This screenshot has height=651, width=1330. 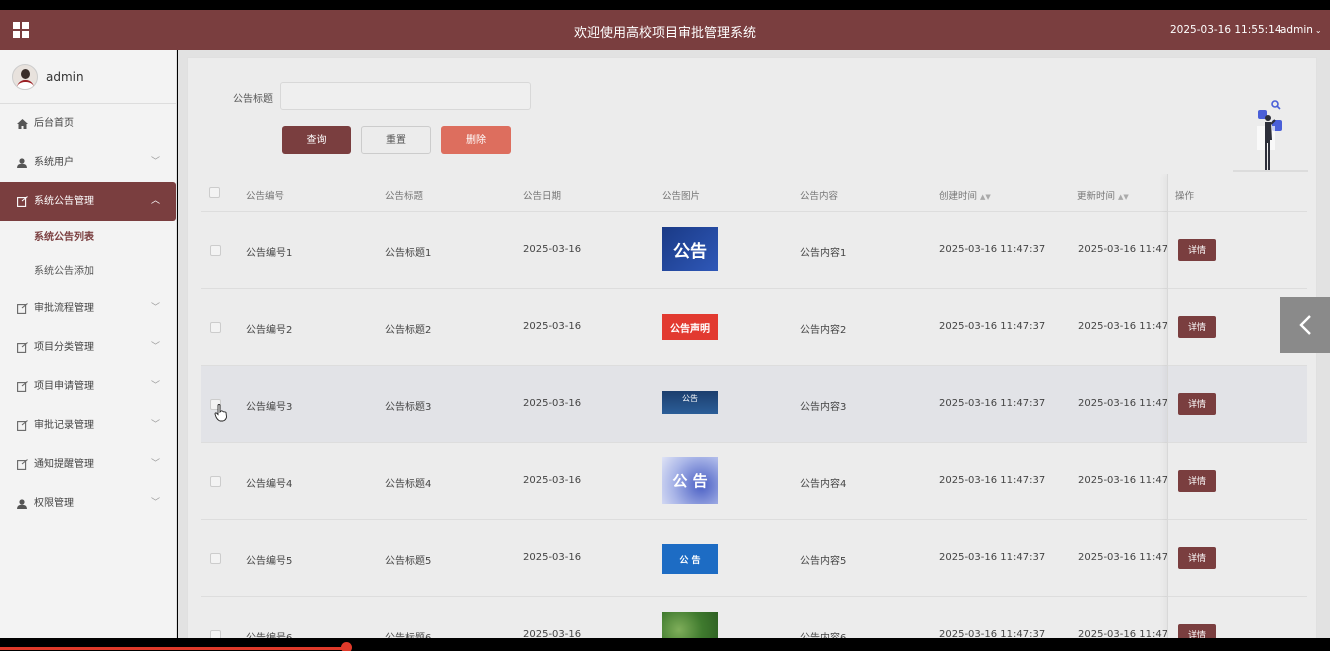 I want to click on column-header-created-label: 创建时间, so click(x=958, y=196).